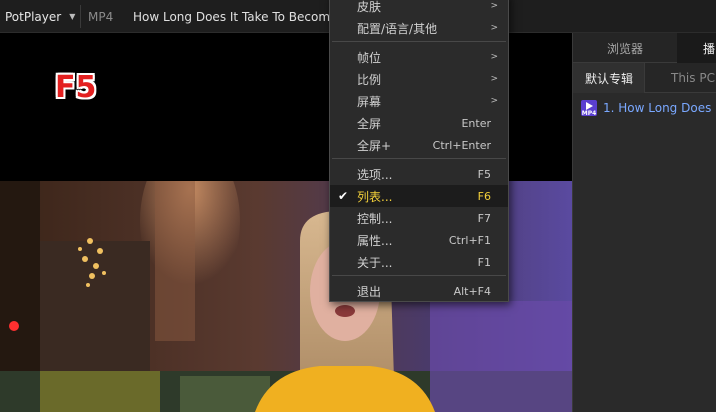  Describe the element at coordinates (232, 16) in the screenshot. I see `window-title: How Long Does It Take To Becom` at that location.